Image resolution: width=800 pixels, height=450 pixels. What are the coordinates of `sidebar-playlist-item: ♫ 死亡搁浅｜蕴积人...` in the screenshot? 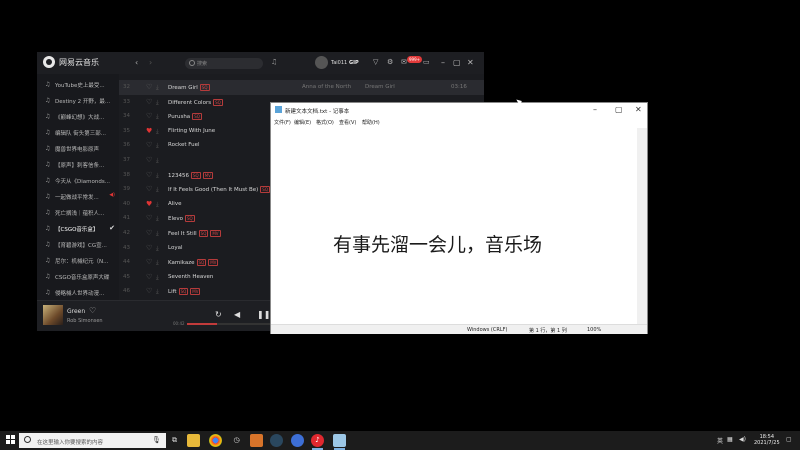 It's located at (79, 212).